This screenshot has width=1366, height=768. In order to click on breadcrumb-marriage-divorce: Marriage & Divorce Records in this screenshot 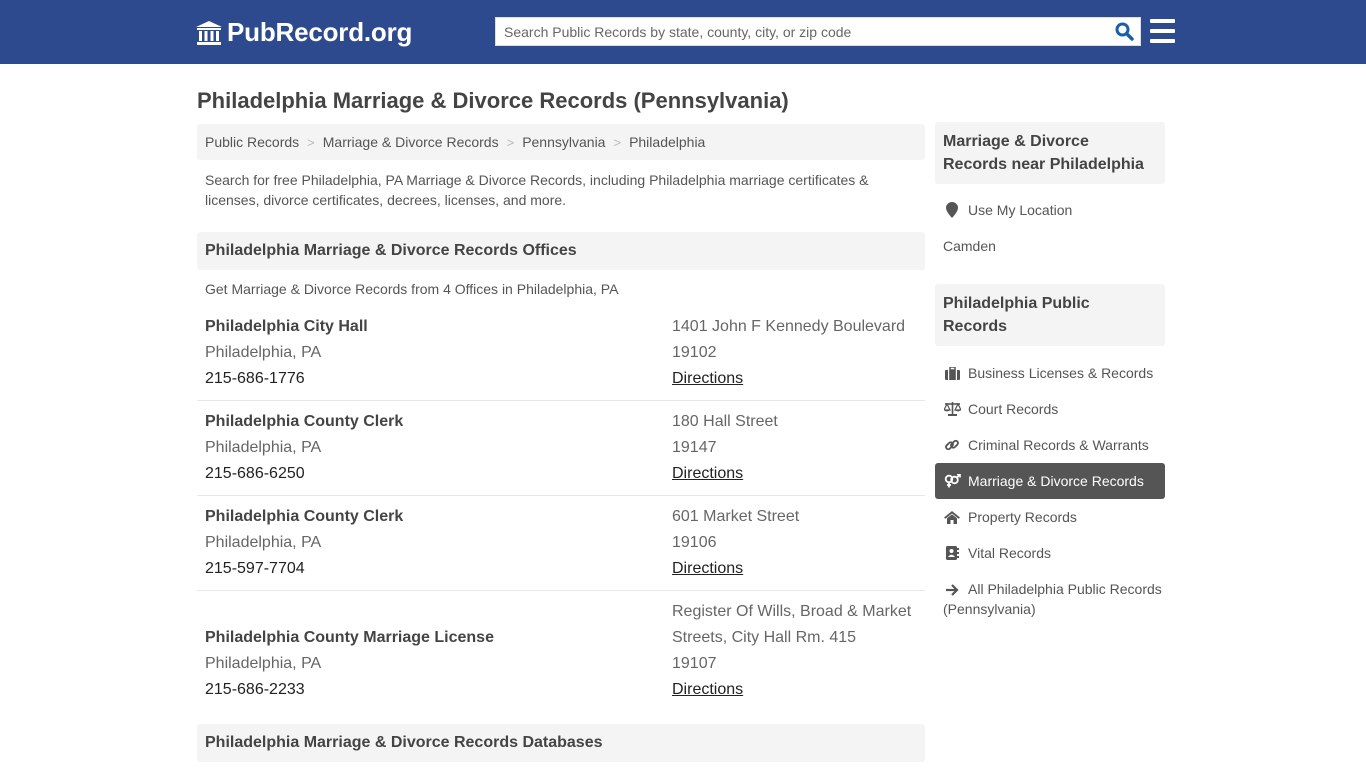, I will do `click(411, 142)`.